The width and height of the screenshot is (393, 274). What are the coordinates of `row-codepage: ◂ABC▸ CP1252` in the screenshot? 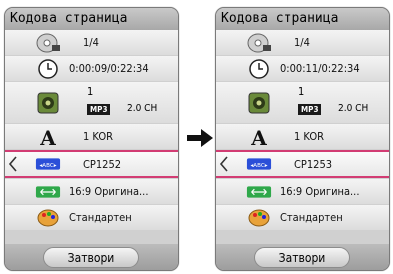 It's located at (91, 164).